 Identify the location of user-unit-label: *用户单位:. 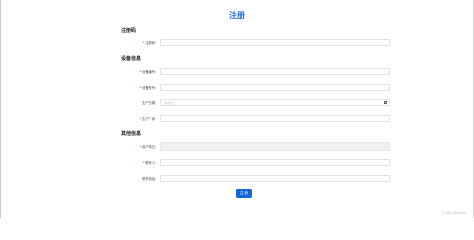
(126, 146).